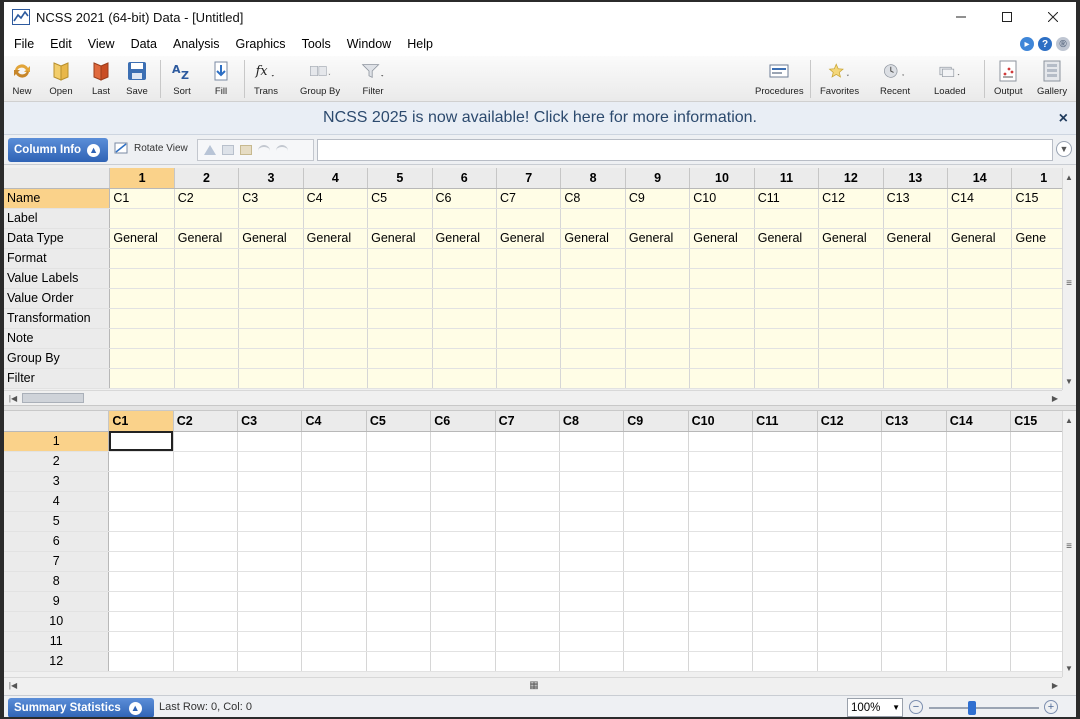  I want to click on column-header: C13, so click(914, 421).